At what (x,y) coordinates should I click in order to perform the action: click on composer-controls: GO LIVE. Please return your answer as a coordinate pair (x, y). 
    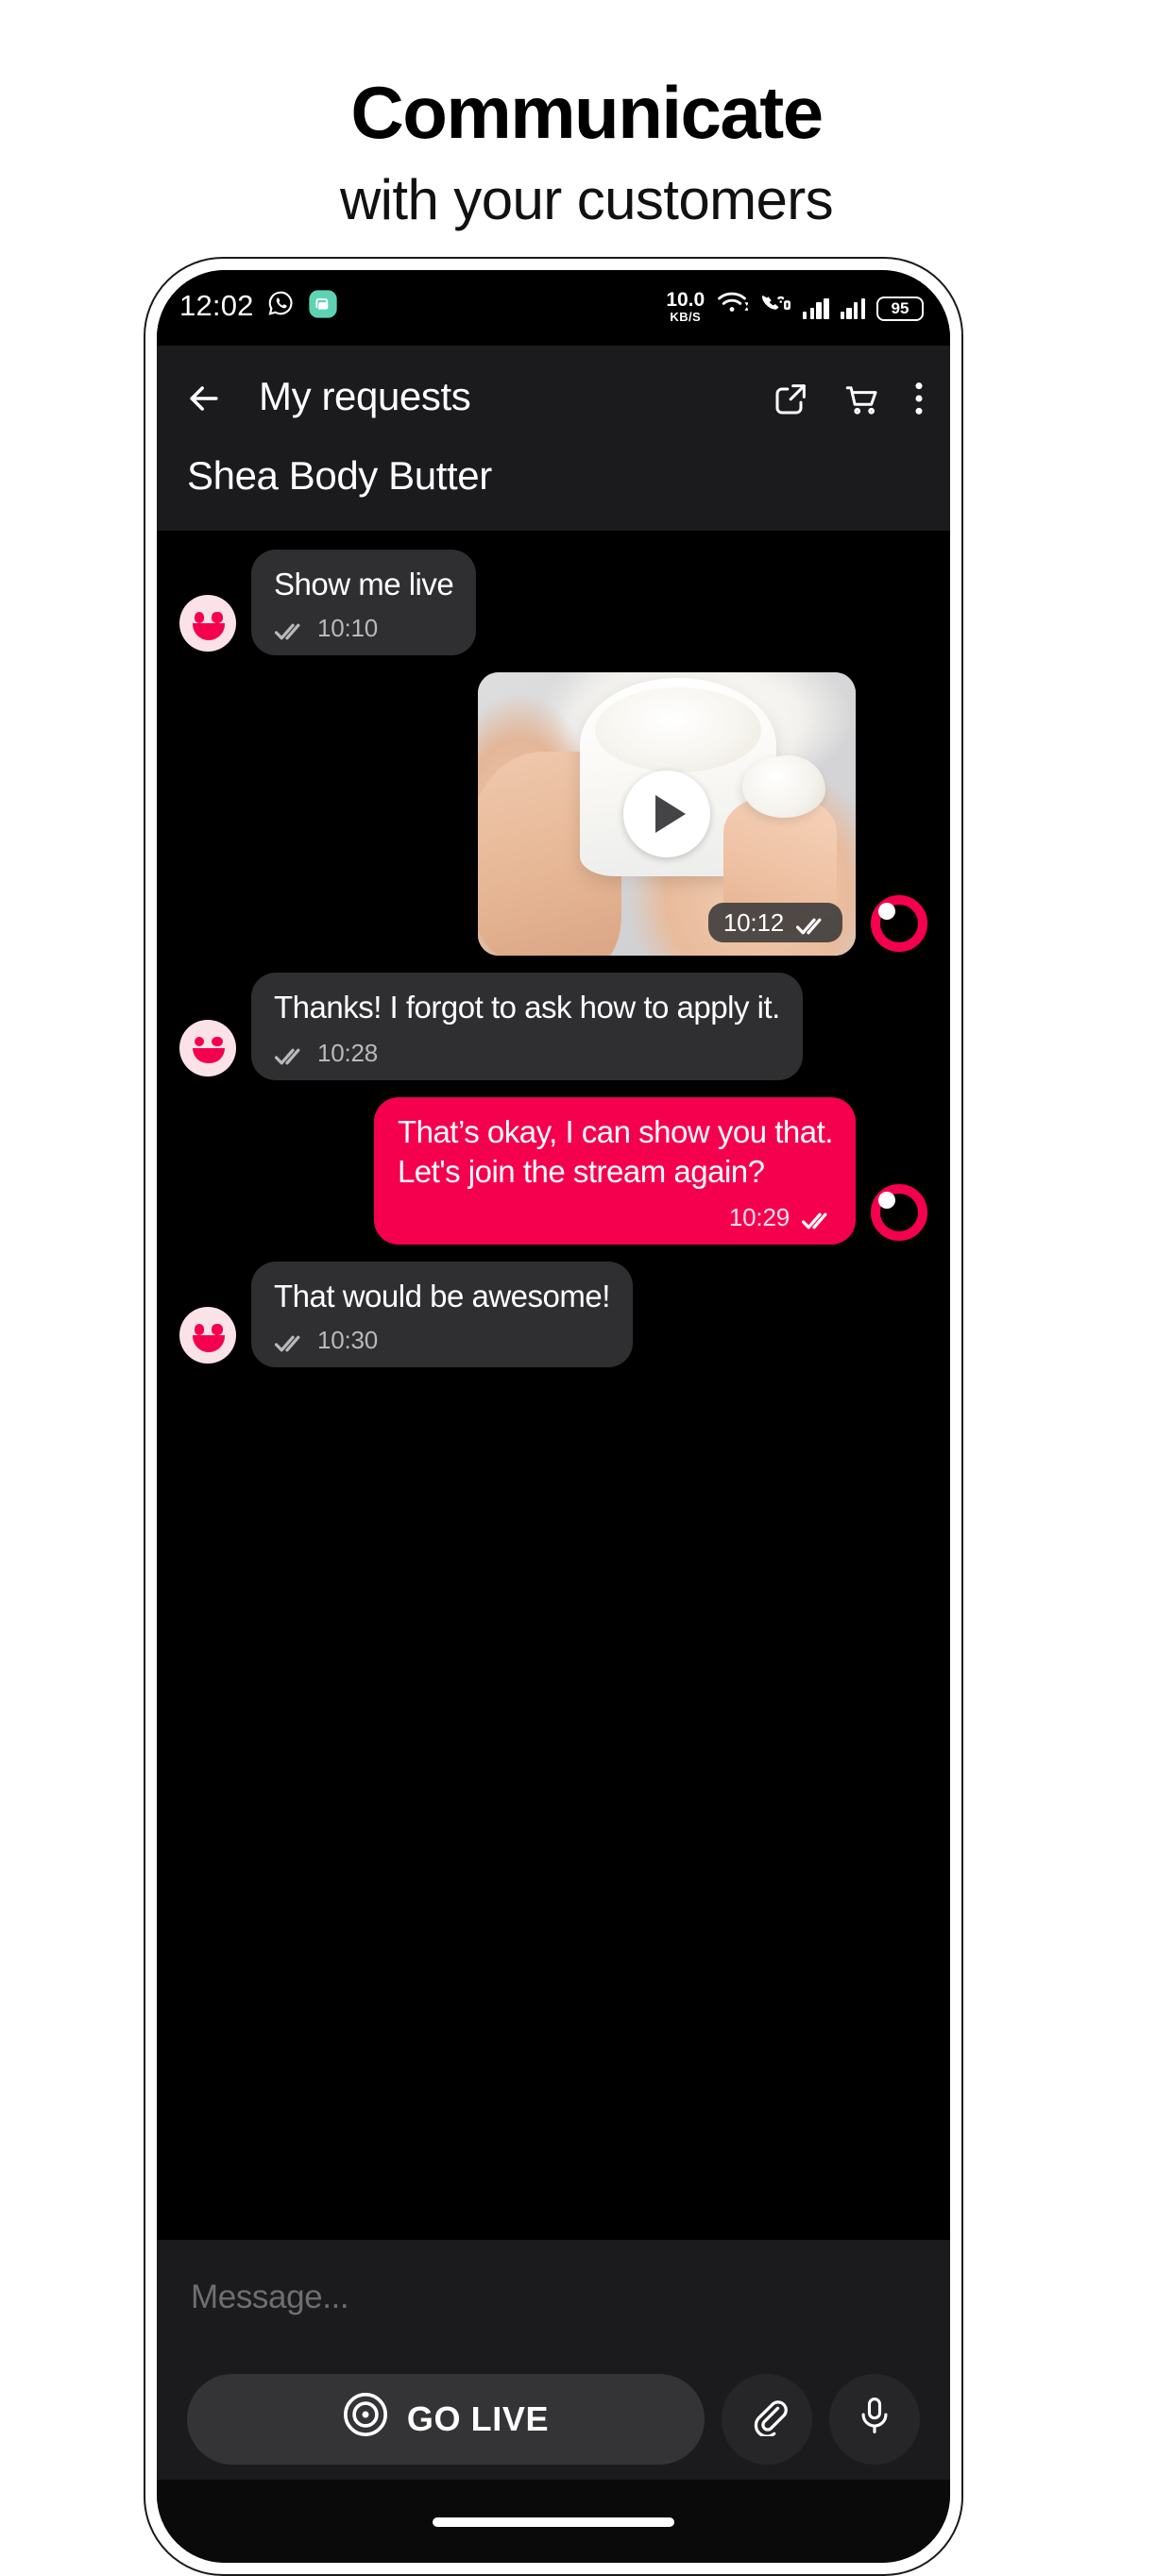
    Looking at the image, I should click on (553, 2419).